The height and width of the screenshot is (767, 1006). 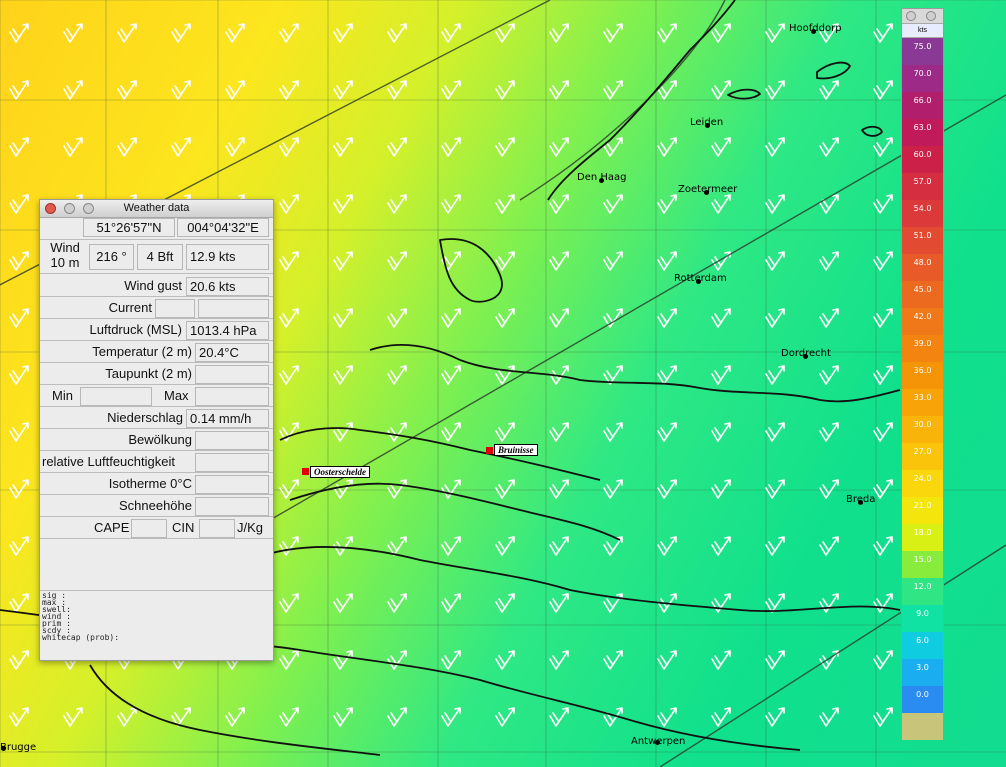 I want to click on marker-bruinisse-label: Bruinisse, so click(x=516, y=450).